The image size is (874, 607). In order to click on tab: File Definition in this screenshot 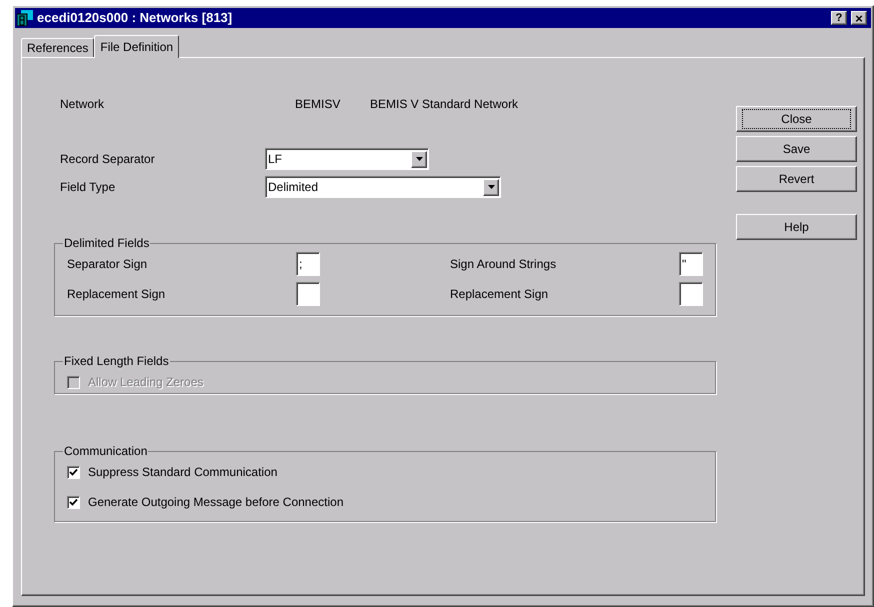, I will do `click(137, 46)`.